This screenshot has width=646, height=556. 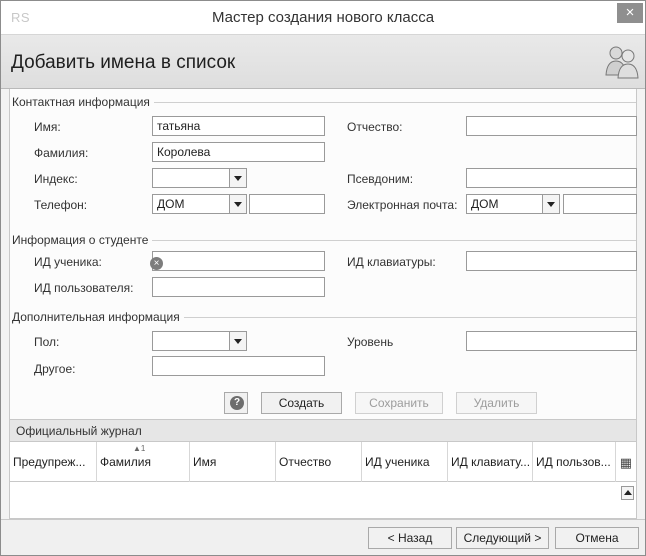 I want to click on title-bar: RS Мастер создания нового класса ×, so click(x=323, y=18).